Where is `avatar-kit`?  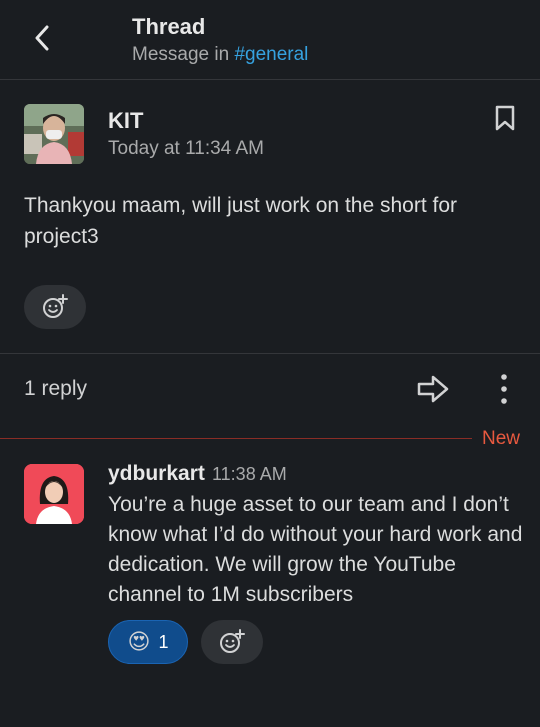 avatar-kit is located at coordinates (54, 134).